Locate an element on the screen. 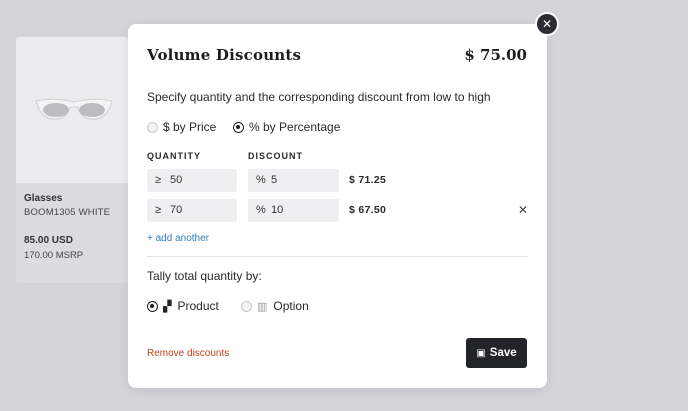 This screenshot has height=411, width=688. quantity-value: 50 is located at coordinates (176, 180).